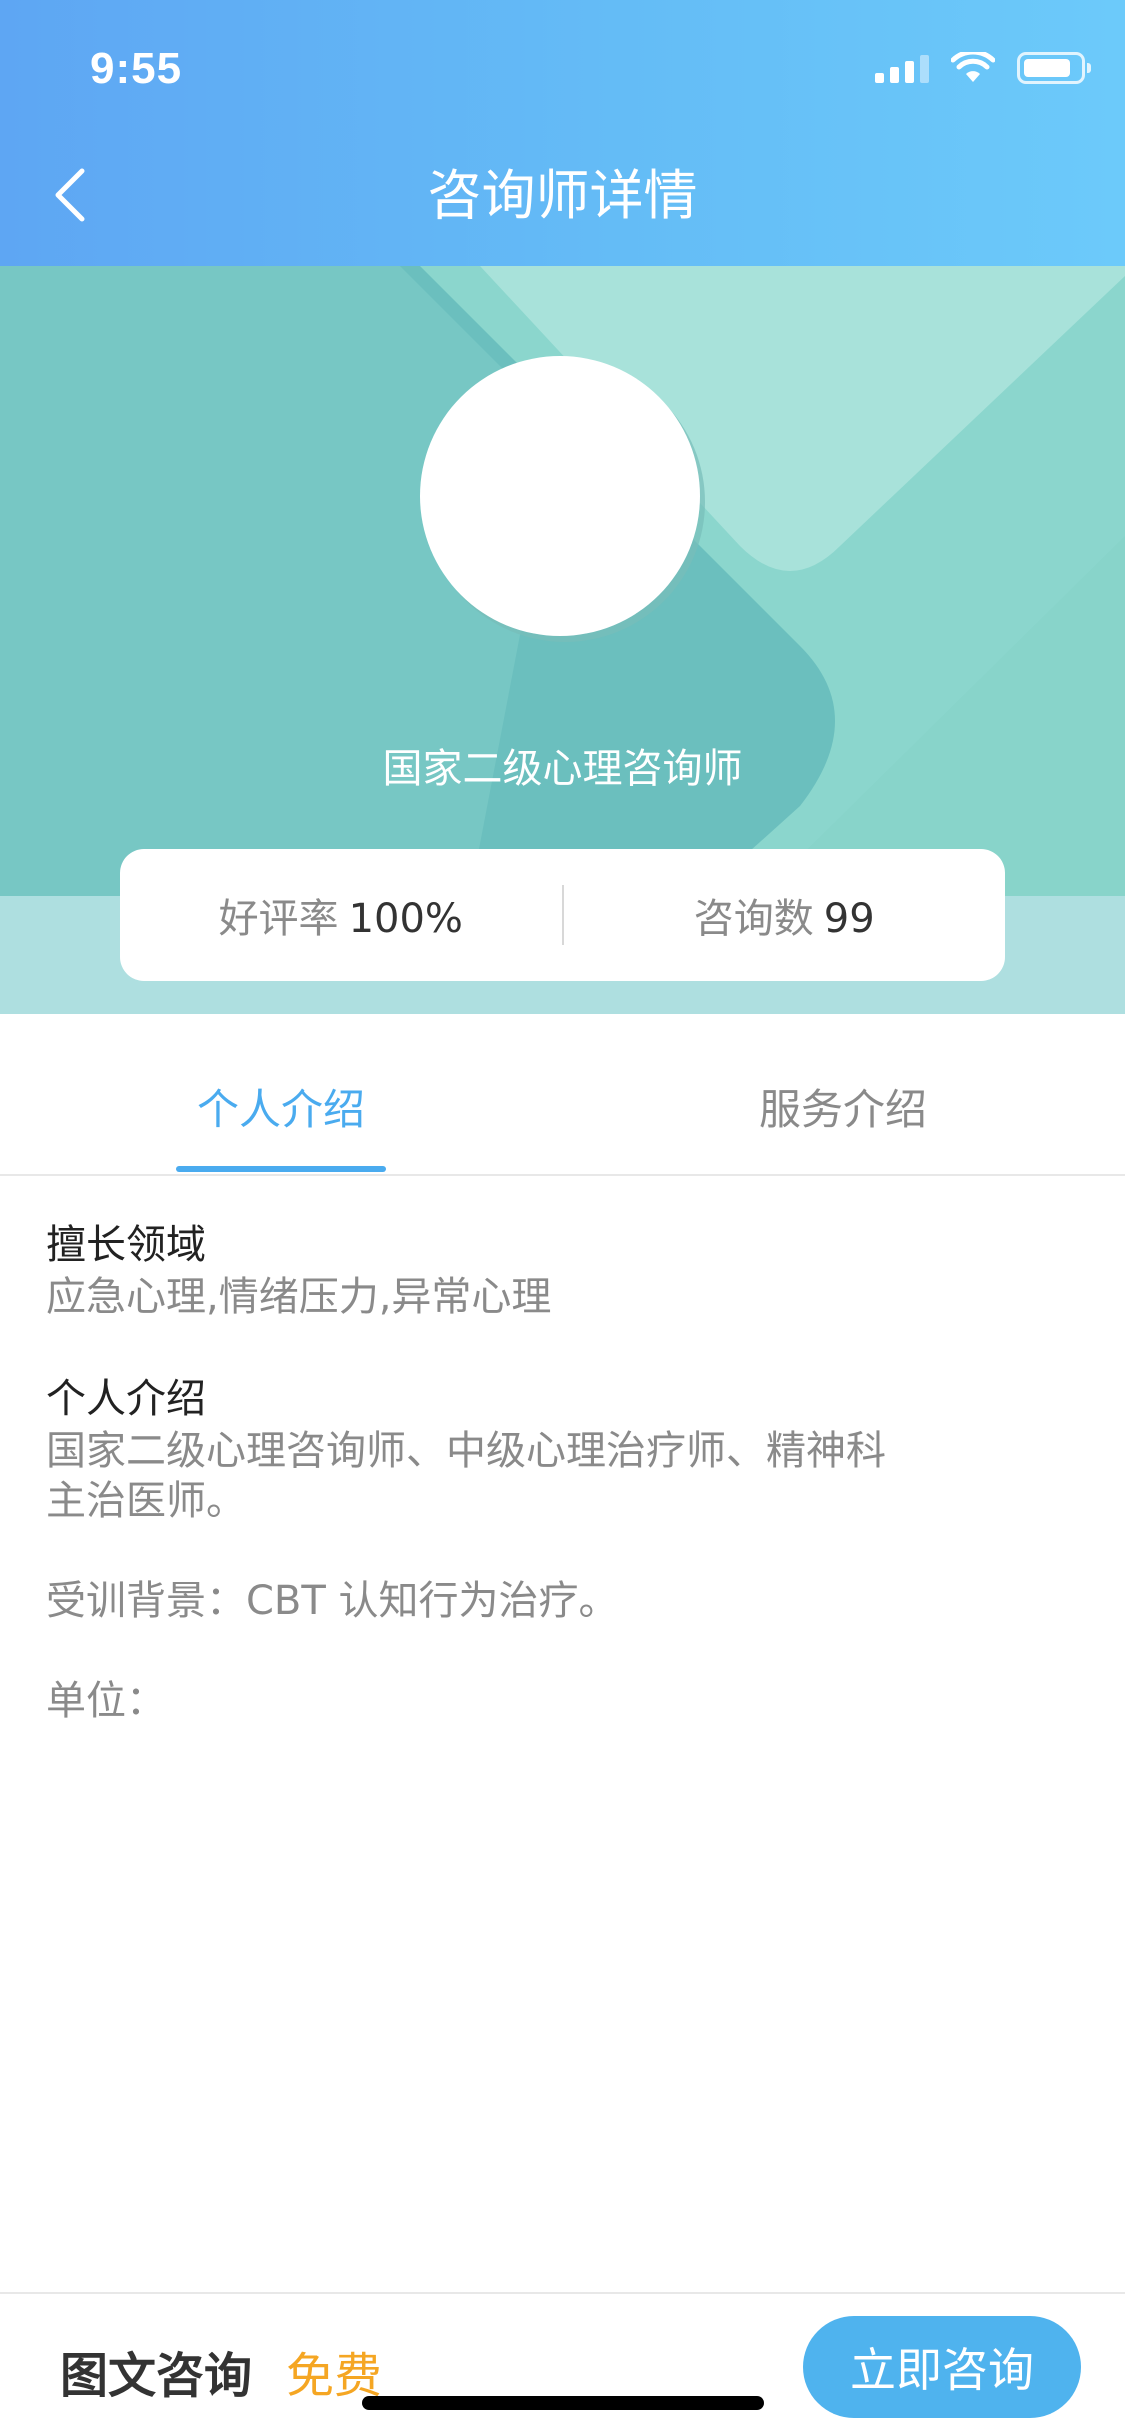  I want to click on status-icons, so click(983, 68).